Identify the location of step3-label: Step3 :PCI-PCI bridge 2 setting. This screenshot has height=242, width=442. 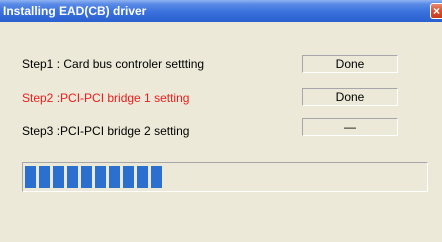
(106, 131).